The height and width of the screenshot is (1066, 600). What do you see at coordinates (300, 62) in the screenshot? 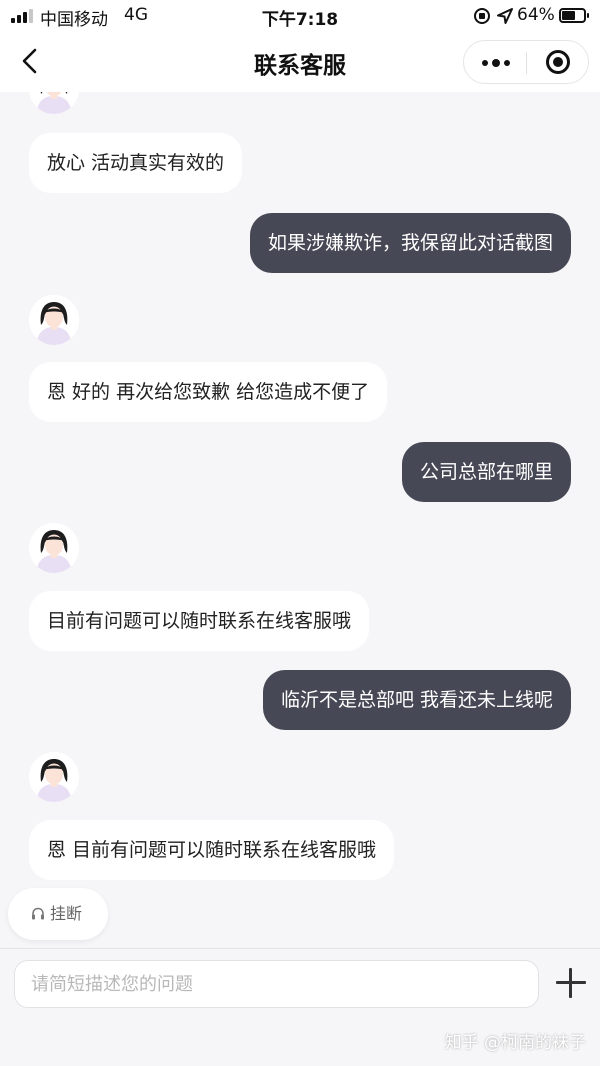
I see `nav-bar: 联系客服` at bounding box center [300, 62].